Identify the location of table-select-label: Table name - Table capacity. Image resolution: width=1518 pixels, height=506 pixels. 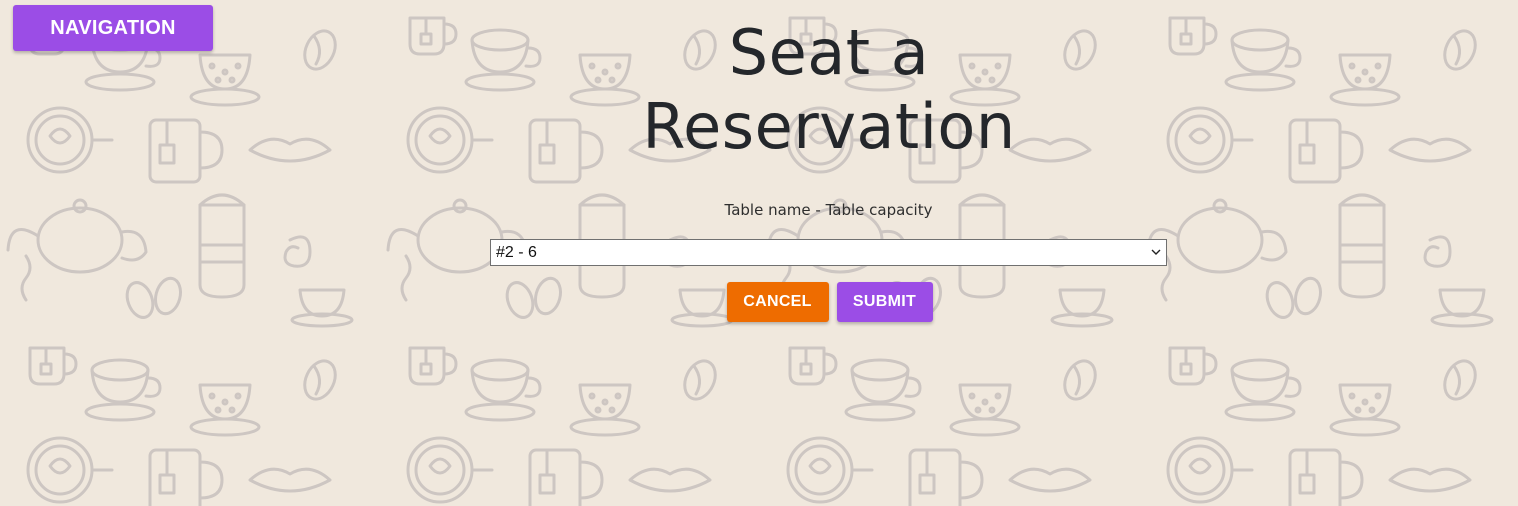
(828, 210).